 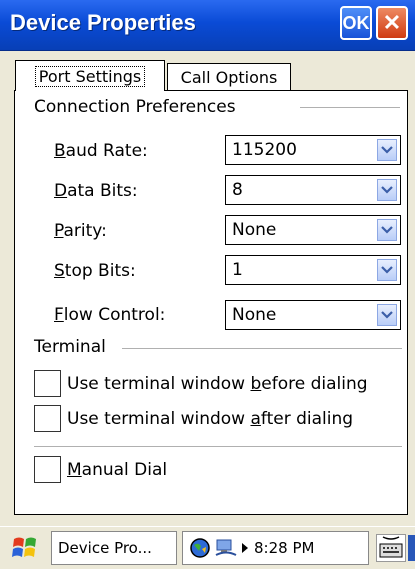 I want to click on use-terminal-before-checkbox: Use terminal window before dialing, so click(x=201, y=383).